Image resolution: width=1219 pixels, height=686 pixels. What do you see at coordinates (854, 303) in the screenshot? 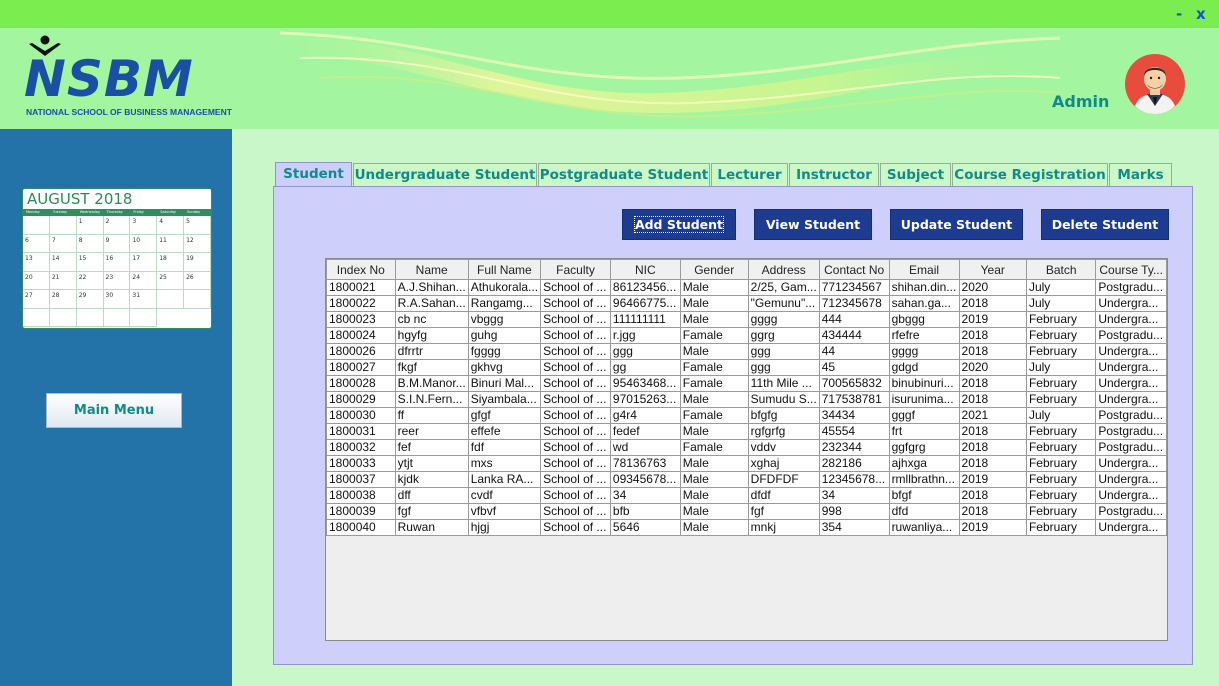
I see `table-cell: 712345678` at bounding box center [854, 303].